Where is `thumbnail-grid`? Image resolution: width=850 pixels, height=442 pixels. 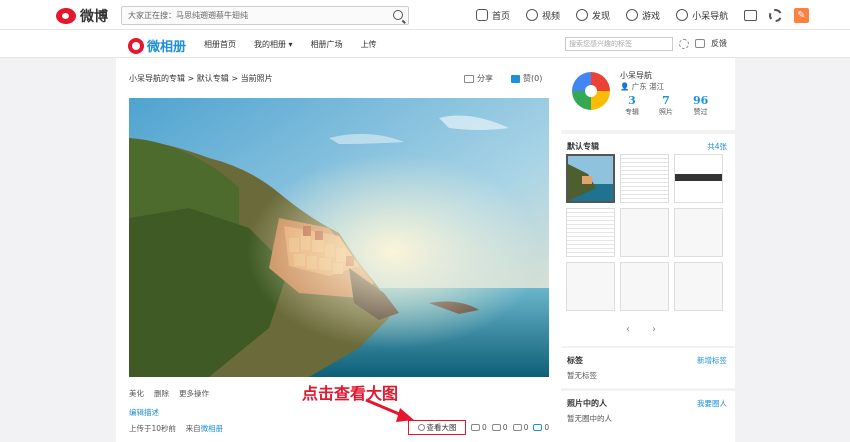
thumbnail-grid is located at coordinates (644, 232).